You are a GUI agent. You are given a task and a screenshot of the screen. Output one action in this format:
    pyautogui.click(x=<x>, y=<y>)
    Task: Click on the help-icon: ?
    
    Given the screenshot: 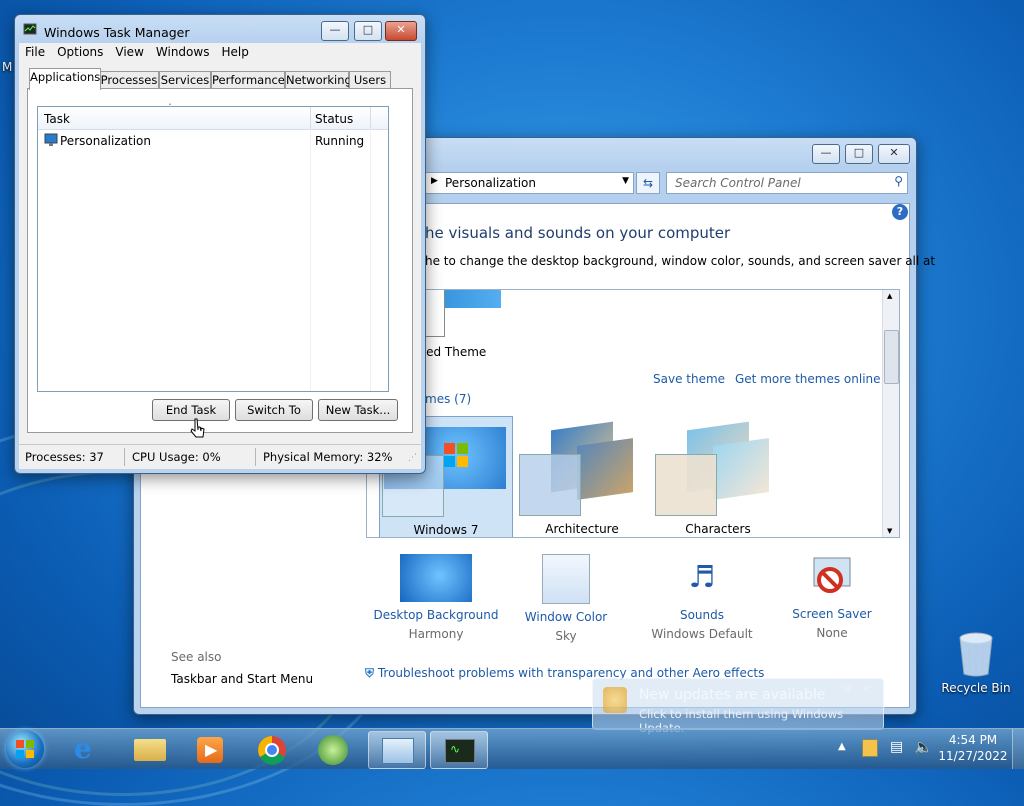 What is the action you would take?
    pyautogui.click(x=900, y=212)
    